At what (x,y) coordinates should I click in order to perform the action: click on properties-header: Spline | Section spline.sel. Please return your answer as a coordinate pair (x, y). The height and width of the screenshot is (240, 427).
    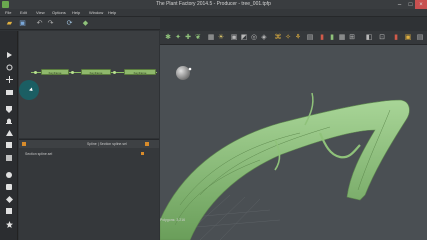
    Looking at the image, I should click on (89, 144).